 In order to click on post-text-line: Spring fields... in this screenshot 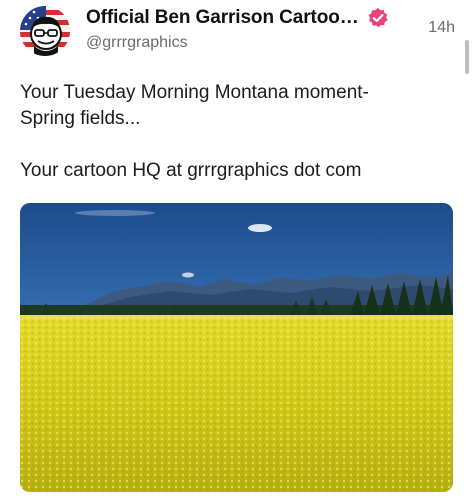, I will do `click(80, 118)`.